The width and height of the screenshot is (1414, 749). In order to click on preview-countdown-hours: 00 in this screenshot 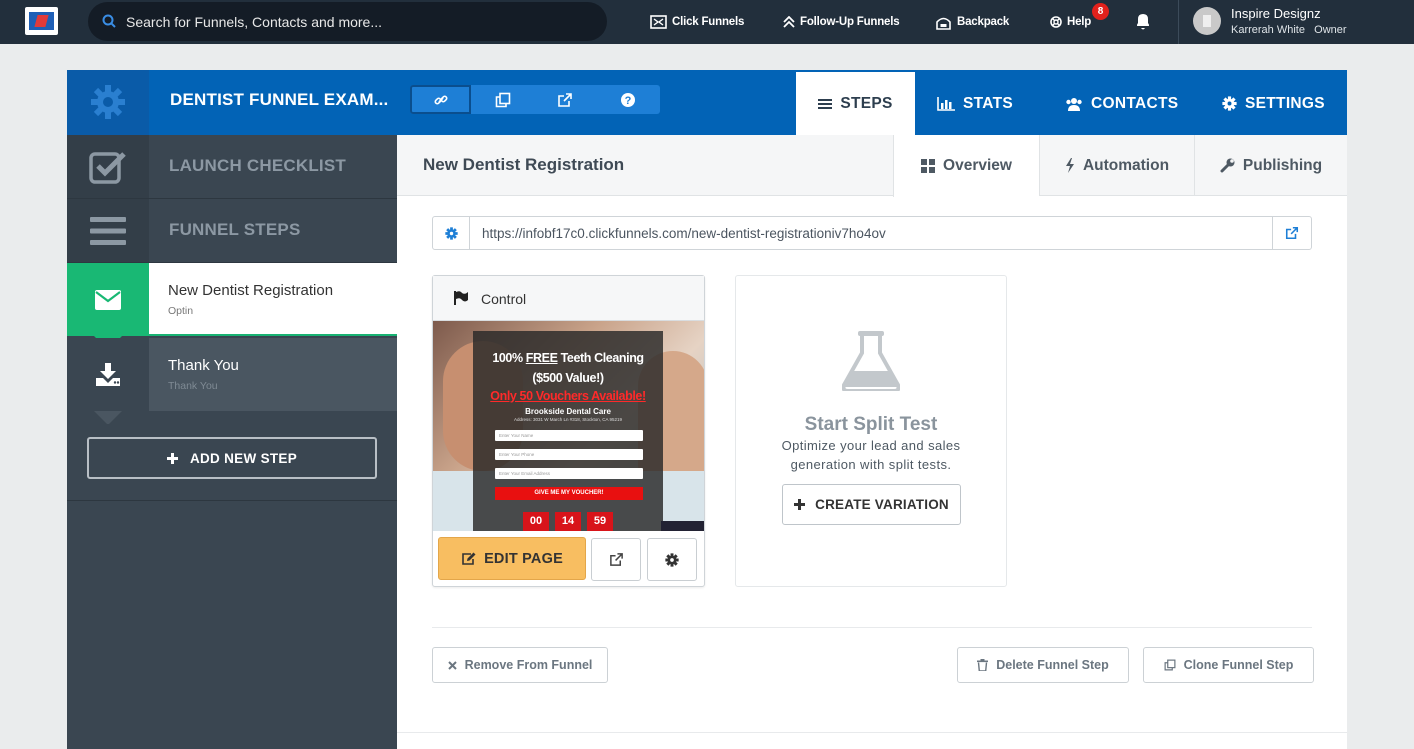, I will do `click(536, 521)`.